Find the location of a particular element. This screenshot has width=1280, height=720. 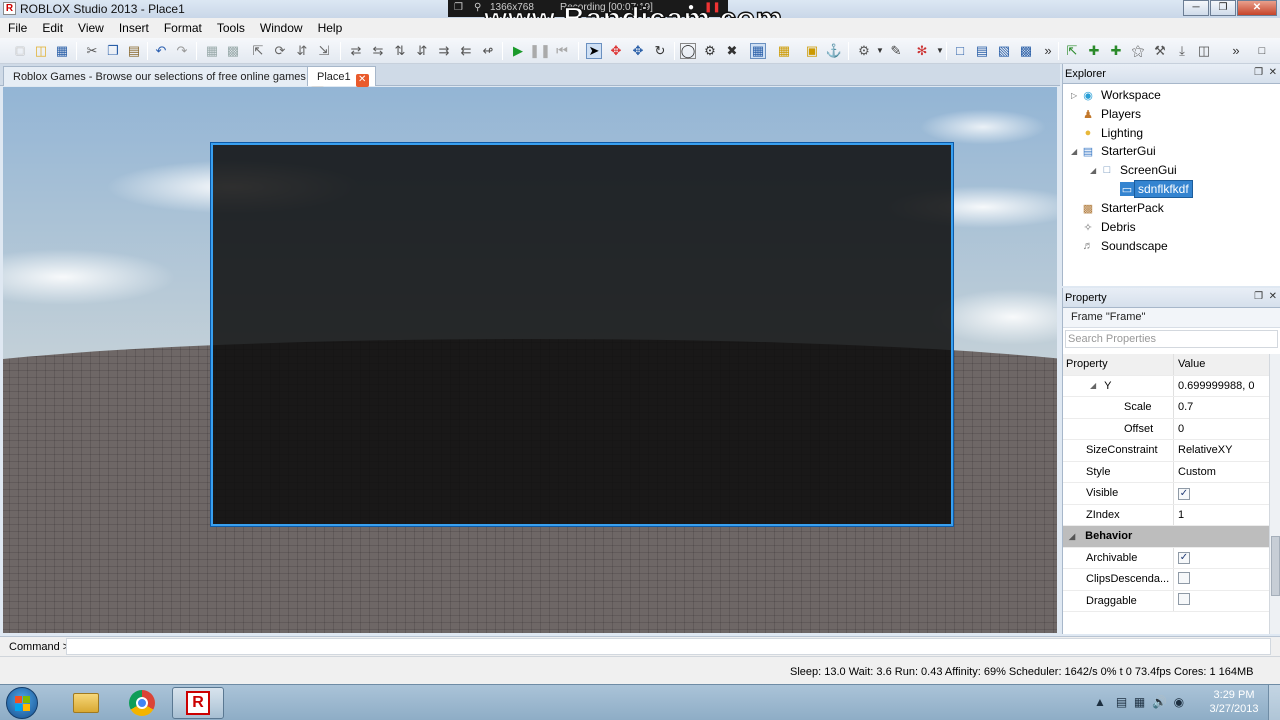

menu-insert: Insert is located at coordinates (133, 28).